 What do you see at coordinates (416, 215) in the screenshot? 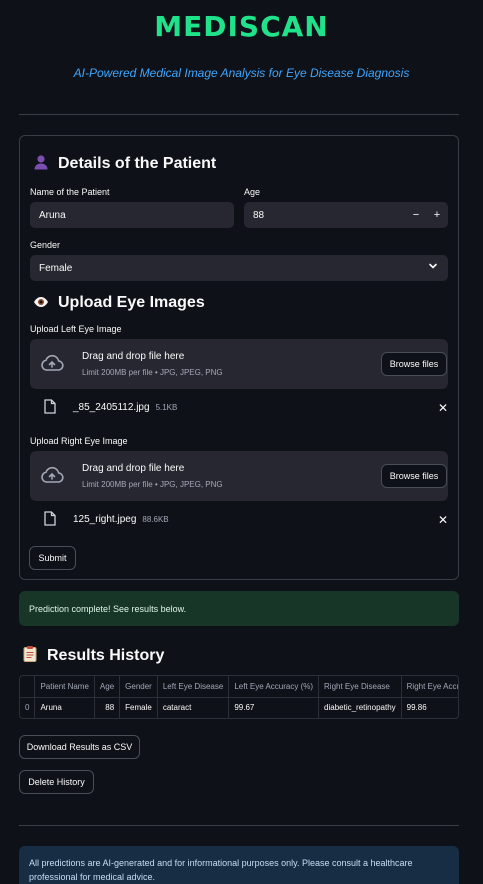
I see `age-decrement-button: −` at bounding box center [416, 215].